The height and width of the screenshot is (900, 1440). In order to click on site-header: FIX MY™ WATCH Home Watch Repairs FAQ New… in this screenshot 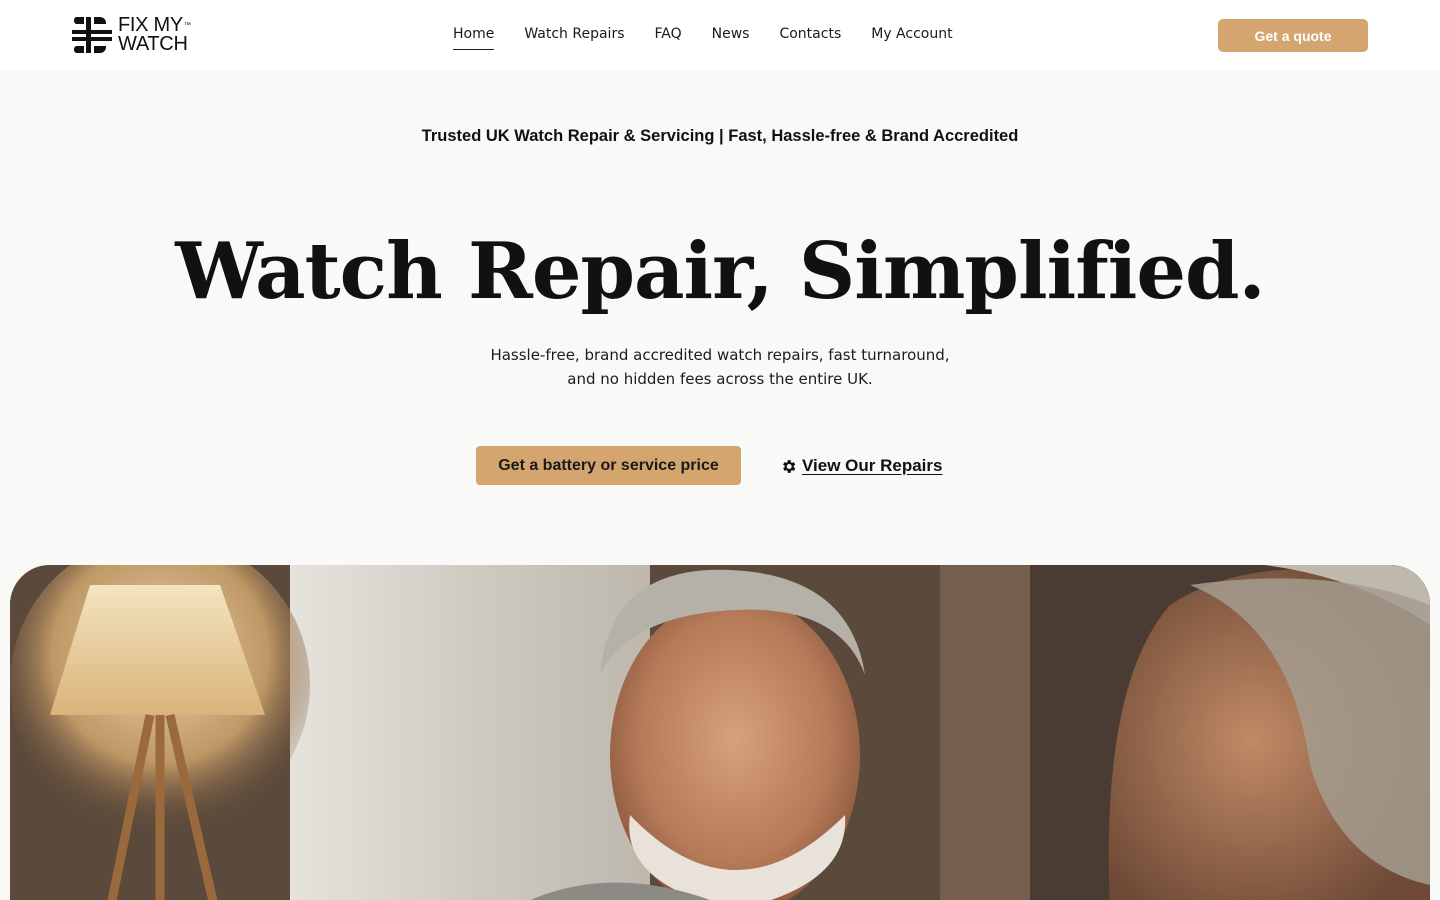, I will do `click(720, 35)`.